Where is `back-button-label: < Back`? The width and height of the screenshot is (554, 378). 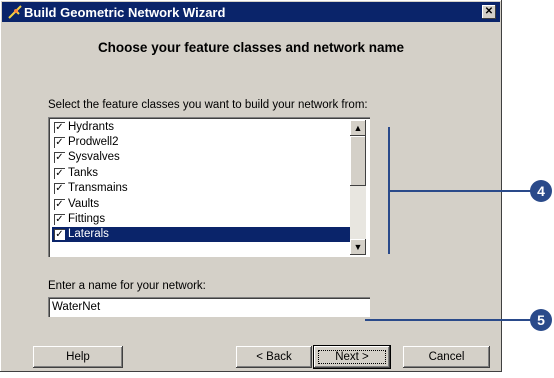 back-button-label: < Back is located at coordinates (274, 357).